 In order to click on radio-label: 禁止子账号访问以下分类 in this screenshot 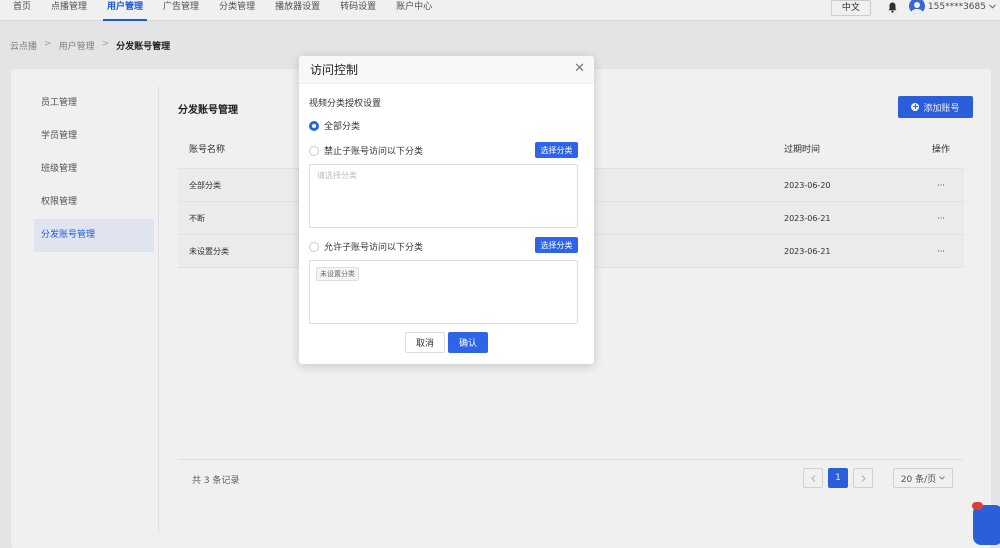, I will do `click(374, 152)`.